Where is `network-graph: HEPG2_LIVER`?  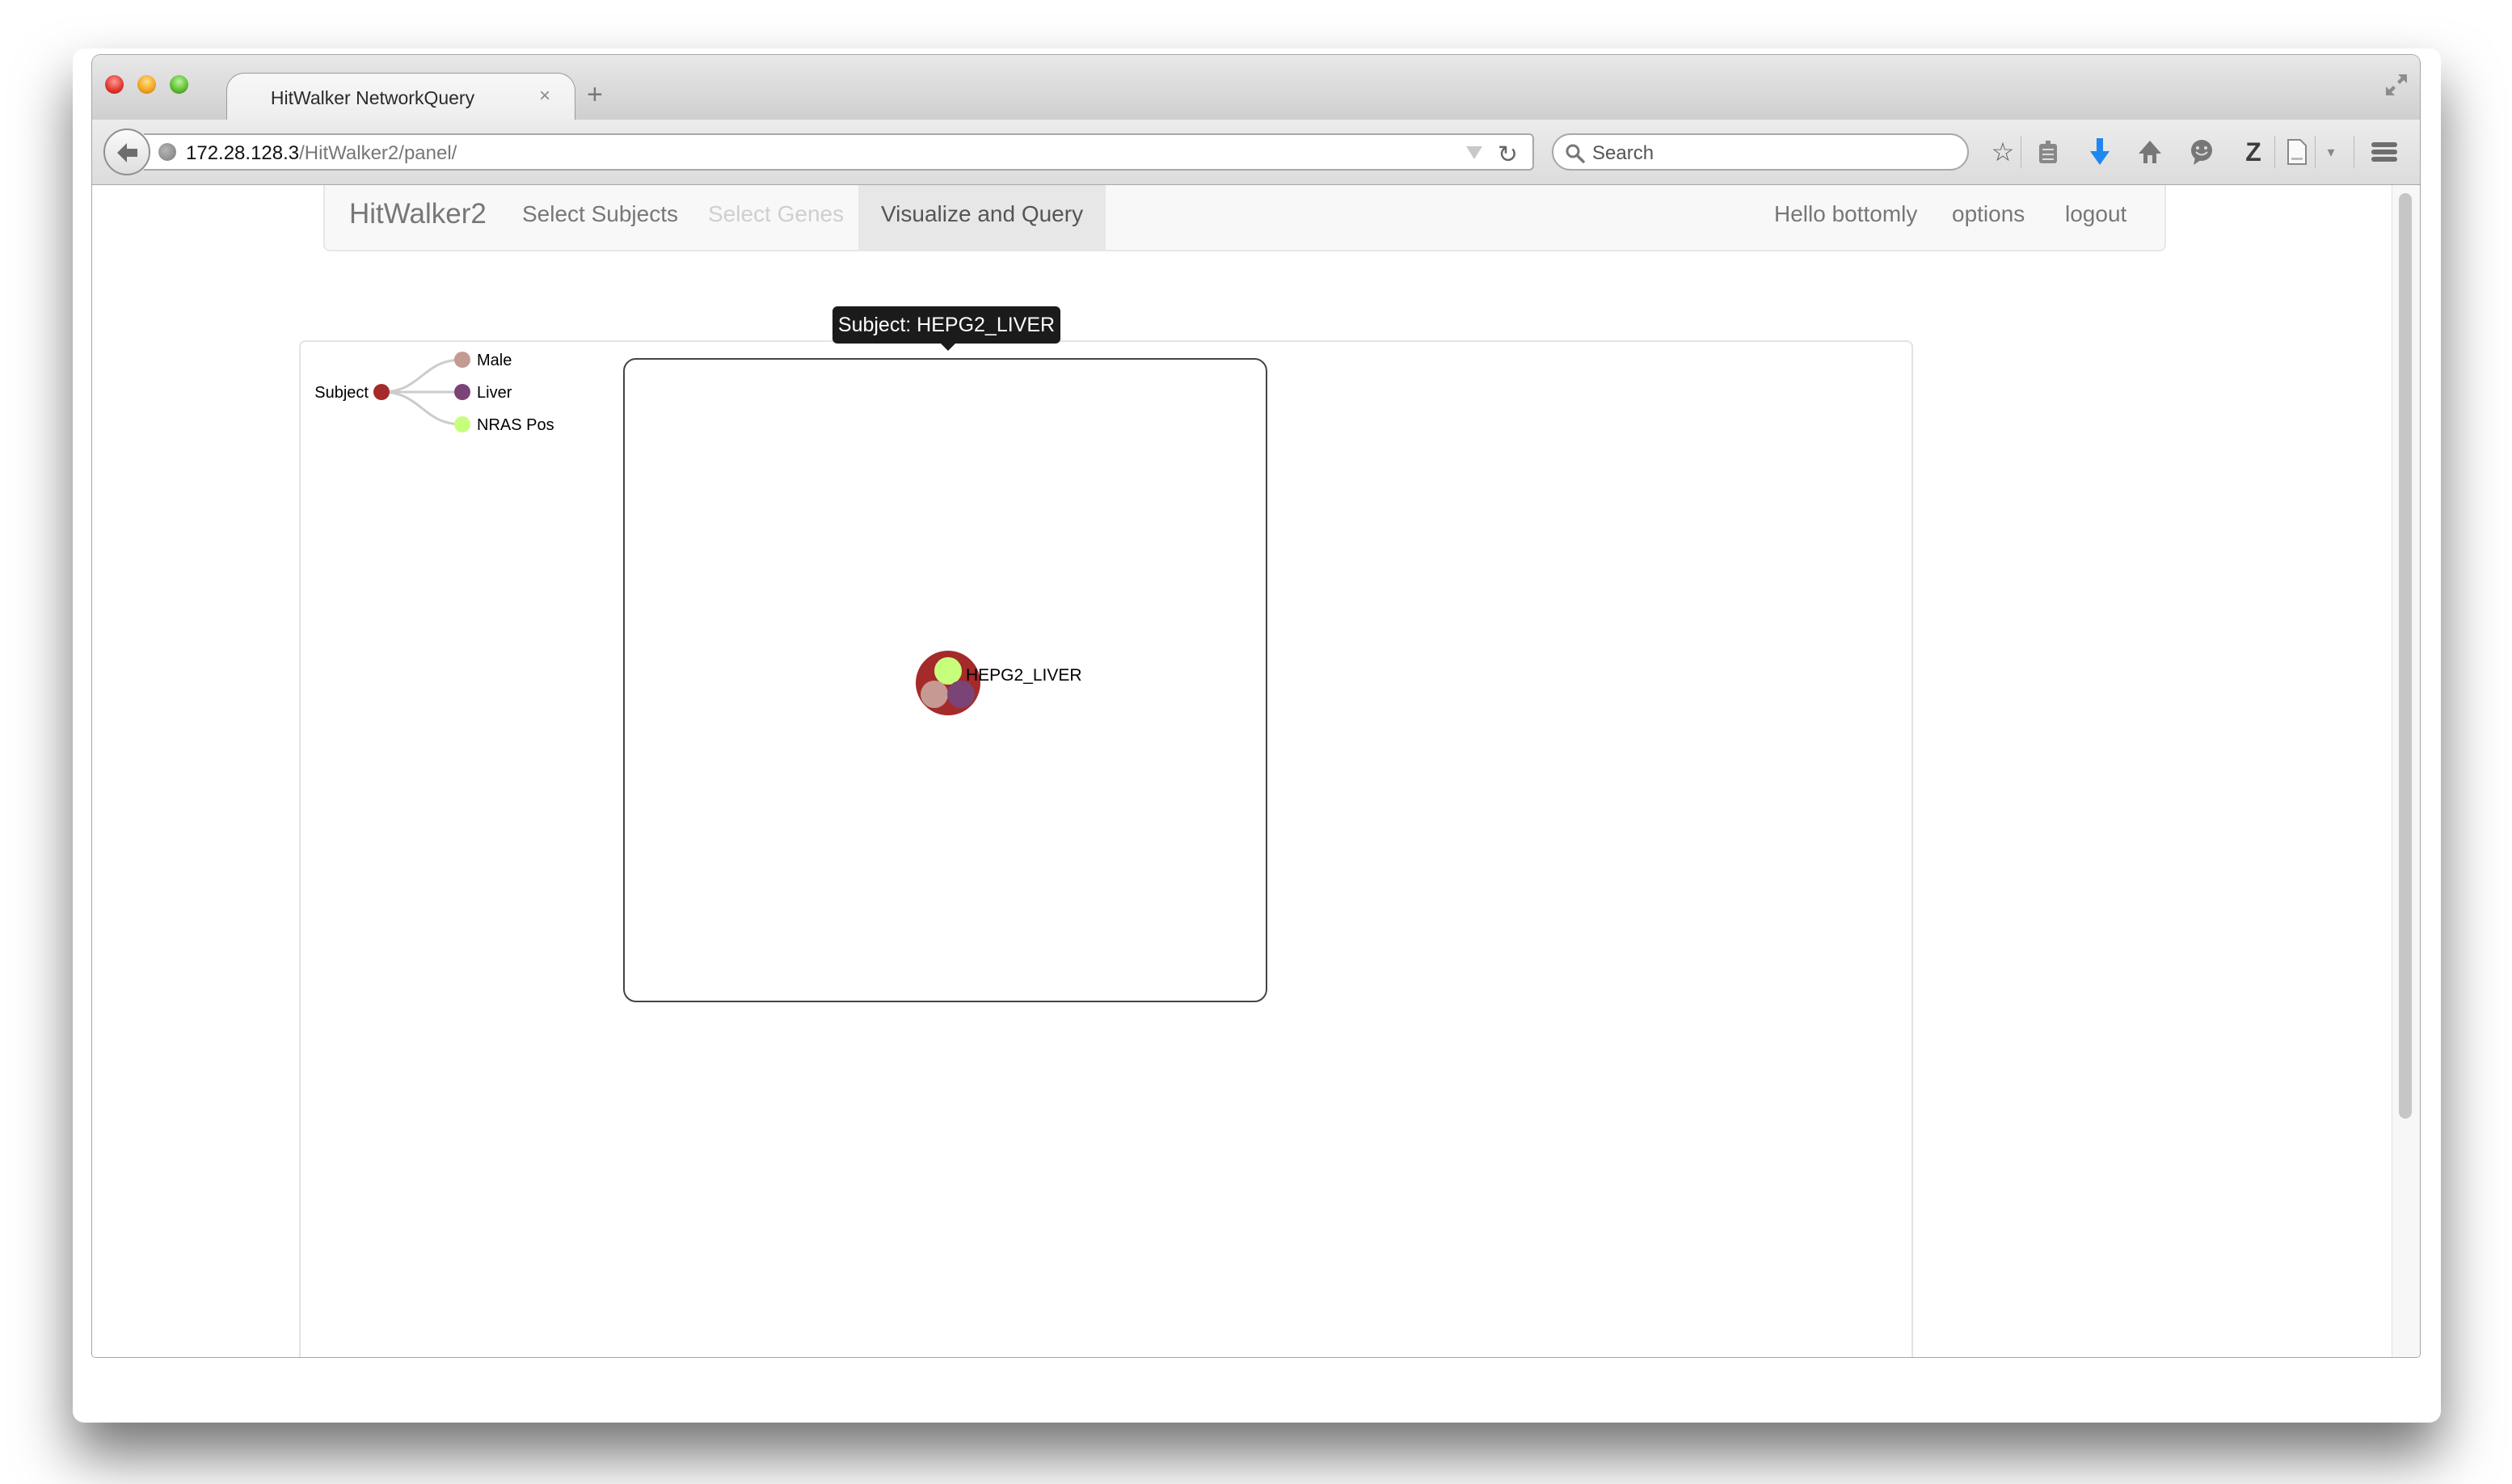 network-graph: HEPG2_LIVER is located at coordinates (945, 680).